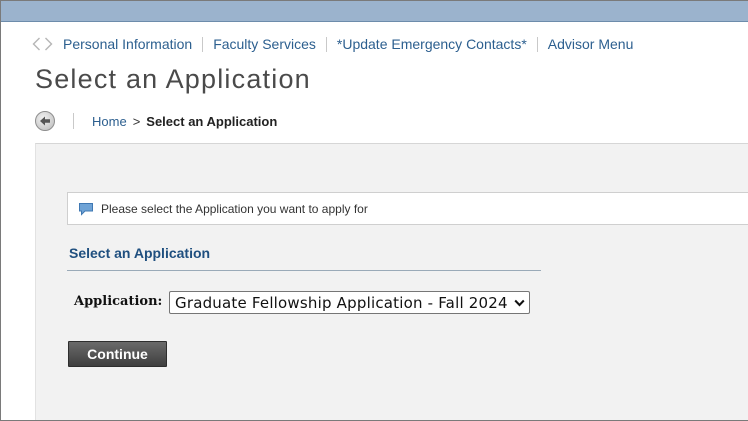  Describe the element at coordinates (42, 44) in the screenshot. I see `nav-scroll-arrows` at that location.